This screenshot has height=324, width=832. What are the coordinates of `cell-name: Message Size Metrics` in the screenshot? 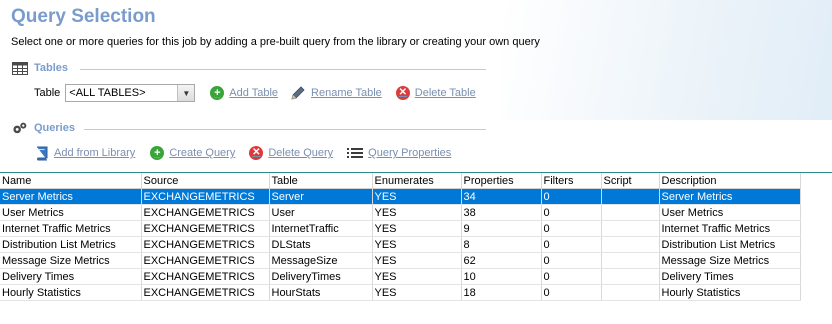 It's located at (71, 260).